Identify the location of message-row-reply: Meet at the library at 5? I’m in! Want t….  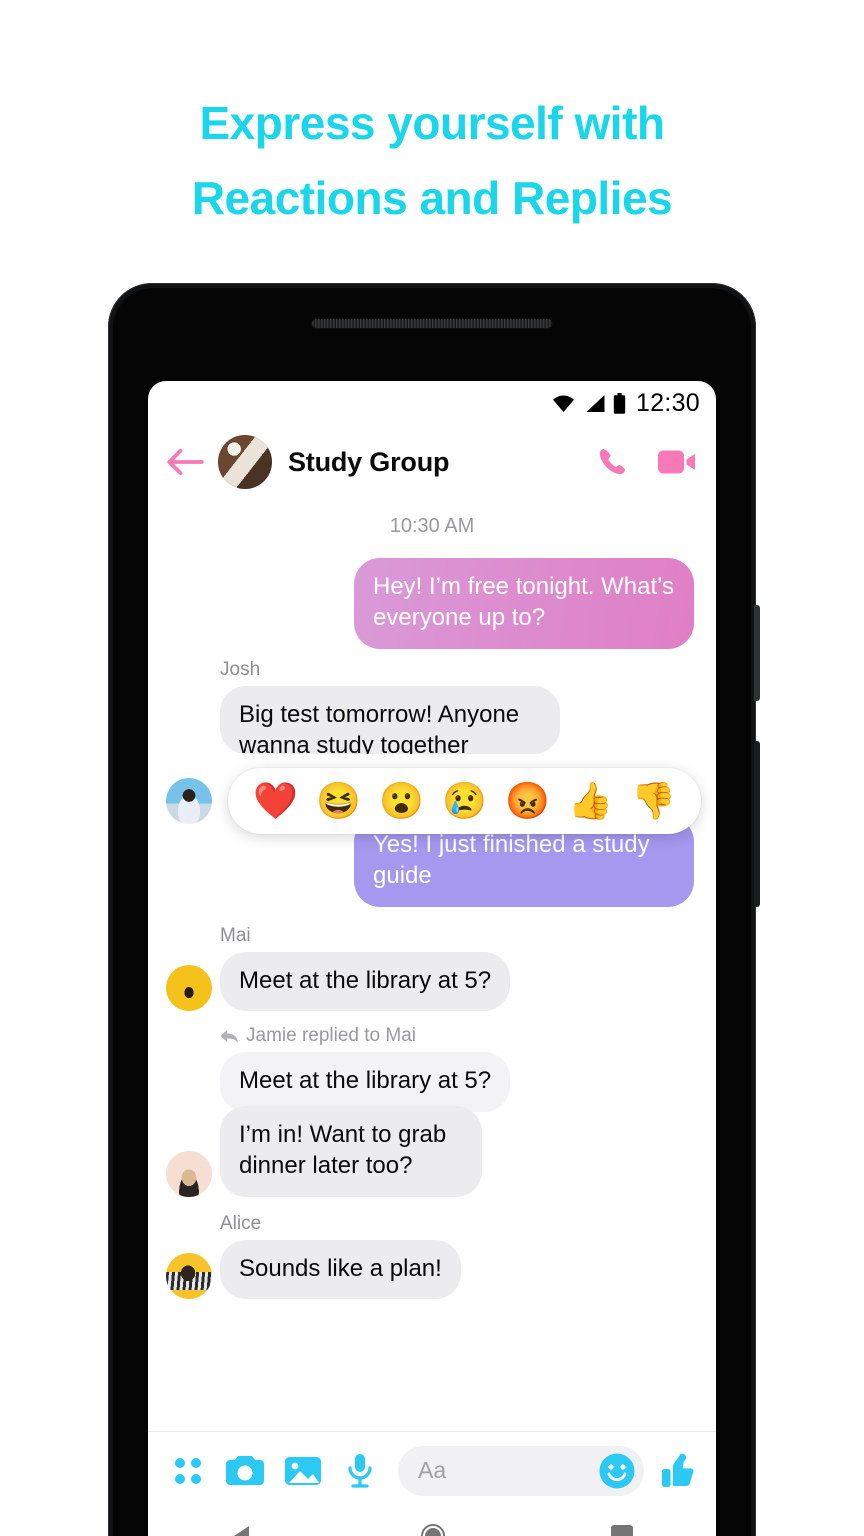
(432, 1124).